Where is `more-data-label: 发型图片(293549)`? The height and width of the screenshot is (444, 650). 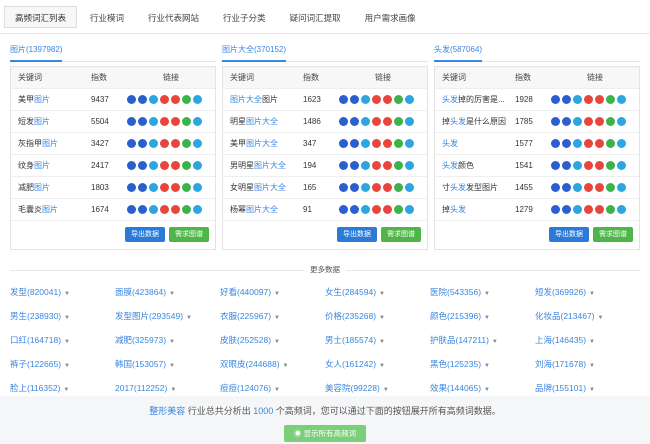 more-data-label: 发型图片(293549) is located at coordinates (149, 316).